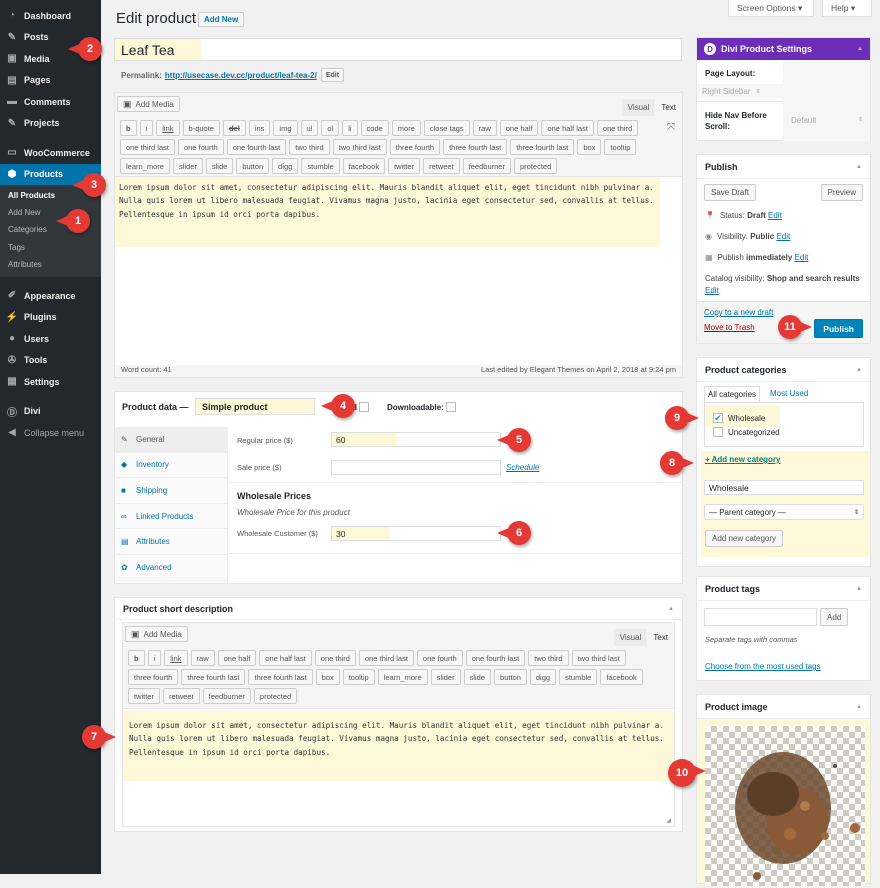  What do you see at coordinates (146, 128) in the screenshot?
I see `quicktag-button: i` at bounding box center [146, 128].